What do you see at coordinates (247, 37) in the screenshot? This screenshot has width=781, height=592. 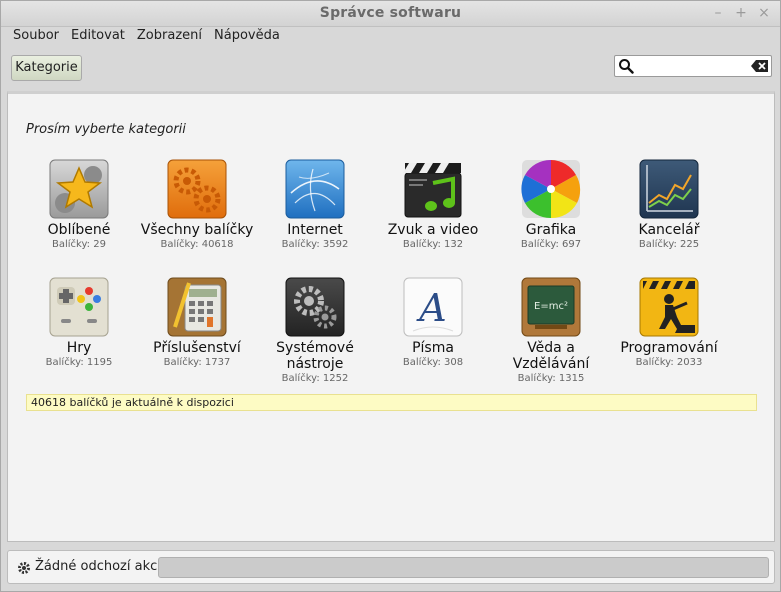 I see `menu-help: Nápověda` at bounding box center [247, 37].